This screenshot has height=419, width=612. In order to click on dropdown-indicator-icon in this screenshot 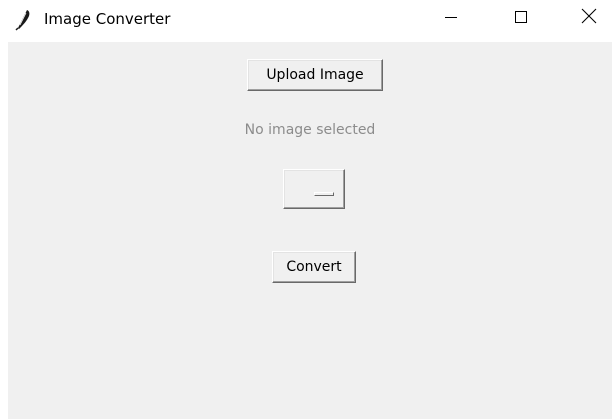, I will do `click(324, 194)`.